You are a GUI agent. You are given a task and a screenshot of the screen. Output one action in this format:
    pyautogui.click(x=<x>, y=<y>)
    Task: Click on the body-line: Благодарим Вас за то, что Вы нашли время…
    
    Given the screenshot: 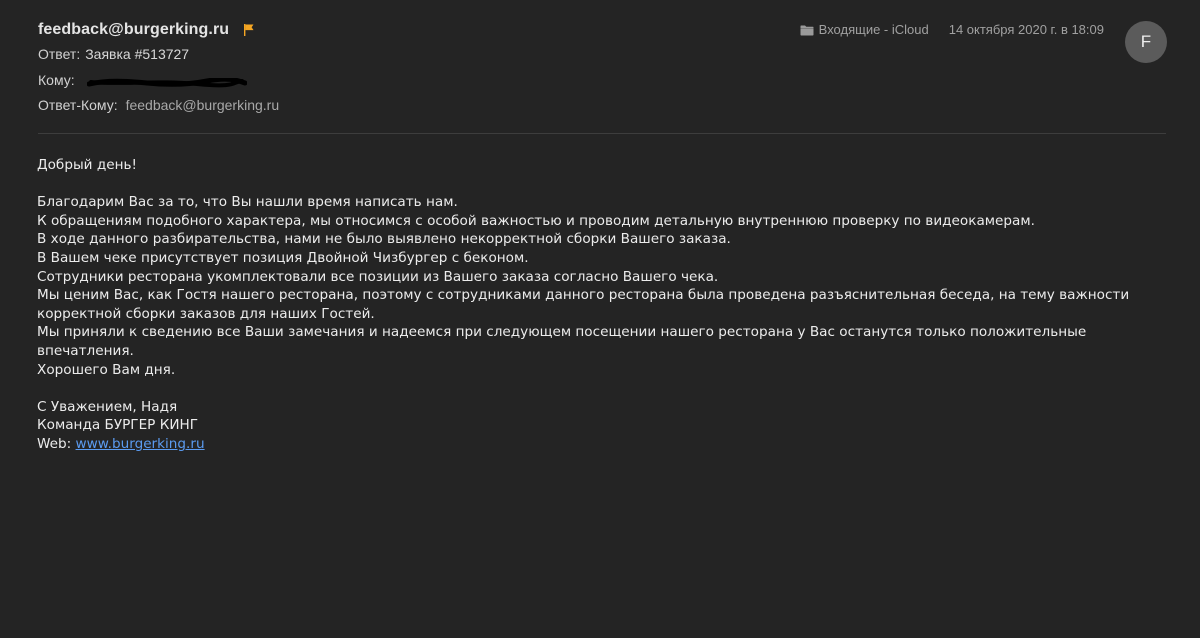 What is the action you would take?
    pyautogui.click(x=247, y=202)
    